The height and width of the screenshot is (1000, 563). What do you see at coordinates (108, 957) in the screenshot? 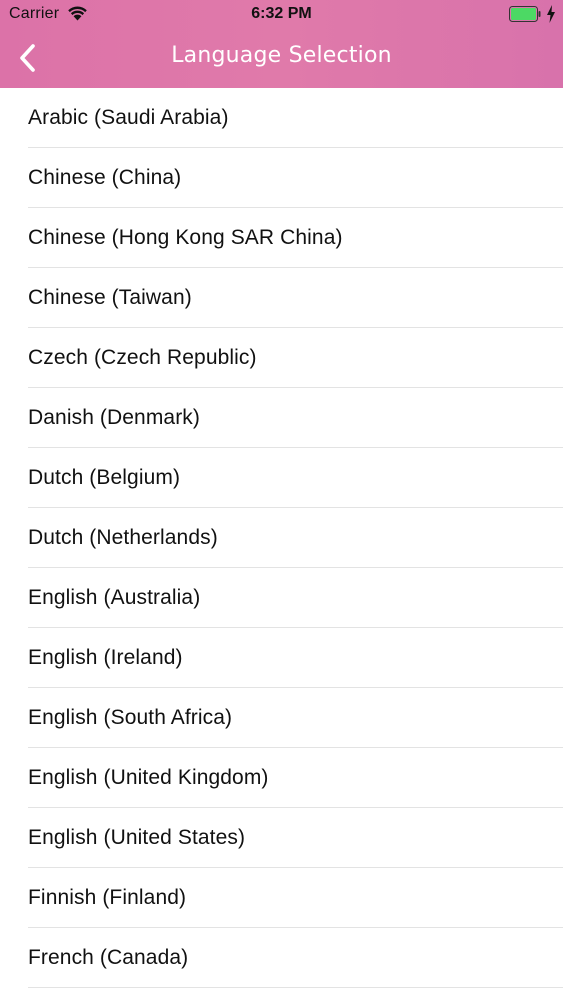
I see `language-label: French (Canada)` at bounding box center [108, 957].